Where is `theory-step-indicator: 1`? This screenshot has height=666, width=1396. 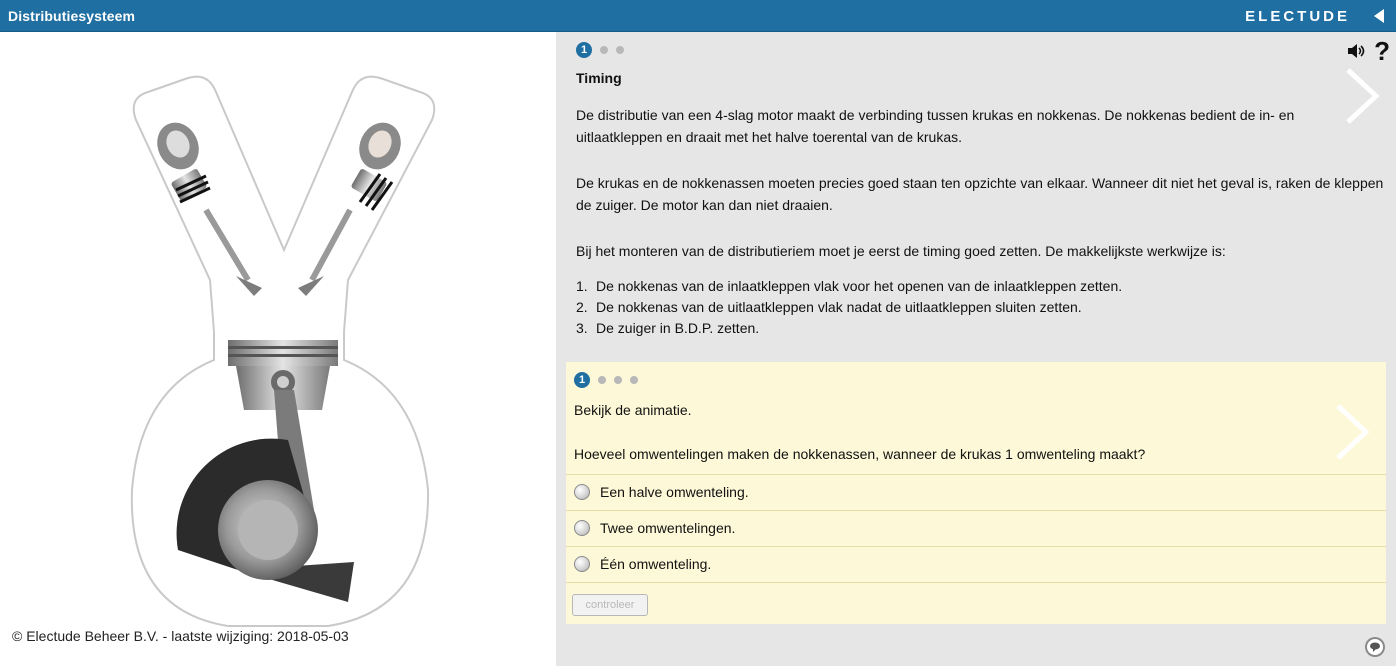 theory-step-indicator: 1 is located at coordinates (600, 50).